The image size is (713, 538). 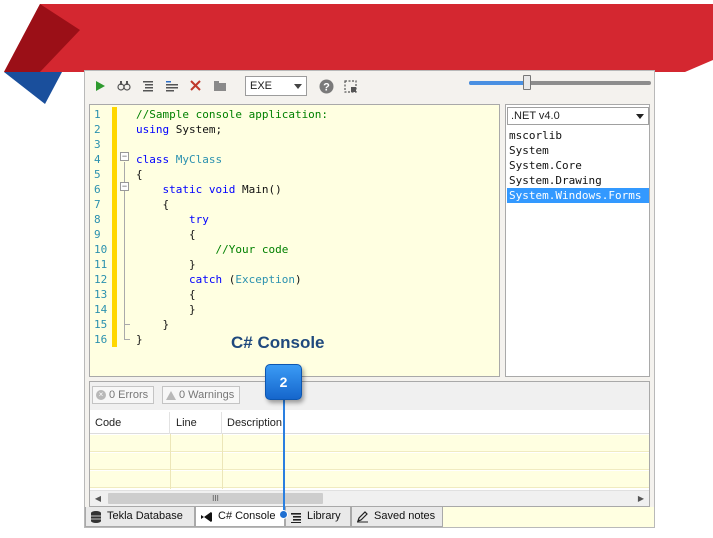 What do you see at coordinates (324, 516) in the screenshot?
I see `tab-label: Library` at bounding box center [324, 516].